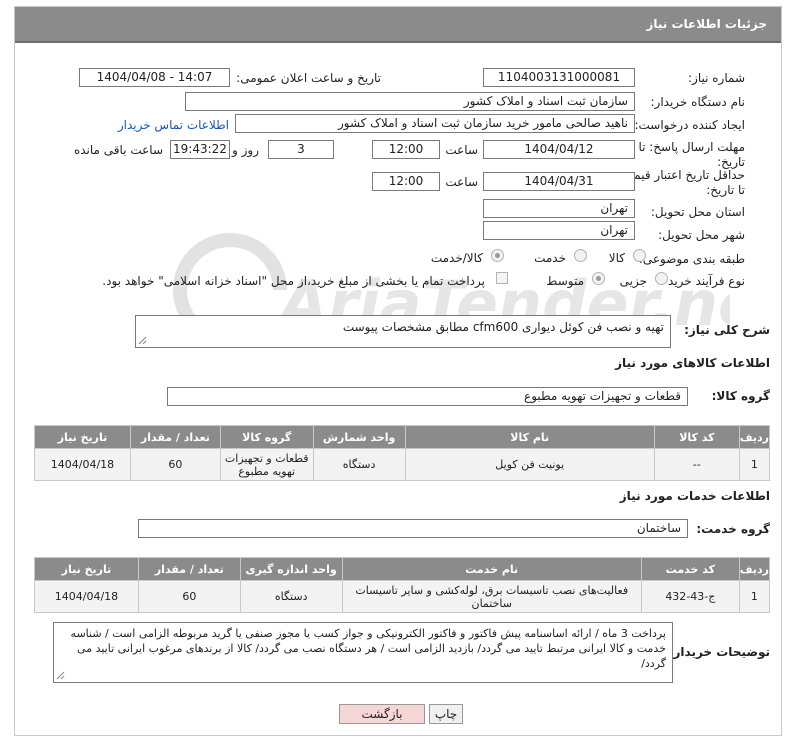  What do you see at coordinates (461, 182) in the screenshot?
I see `price-deadline-time-label: ساعت` at bounding box center [461, 182].